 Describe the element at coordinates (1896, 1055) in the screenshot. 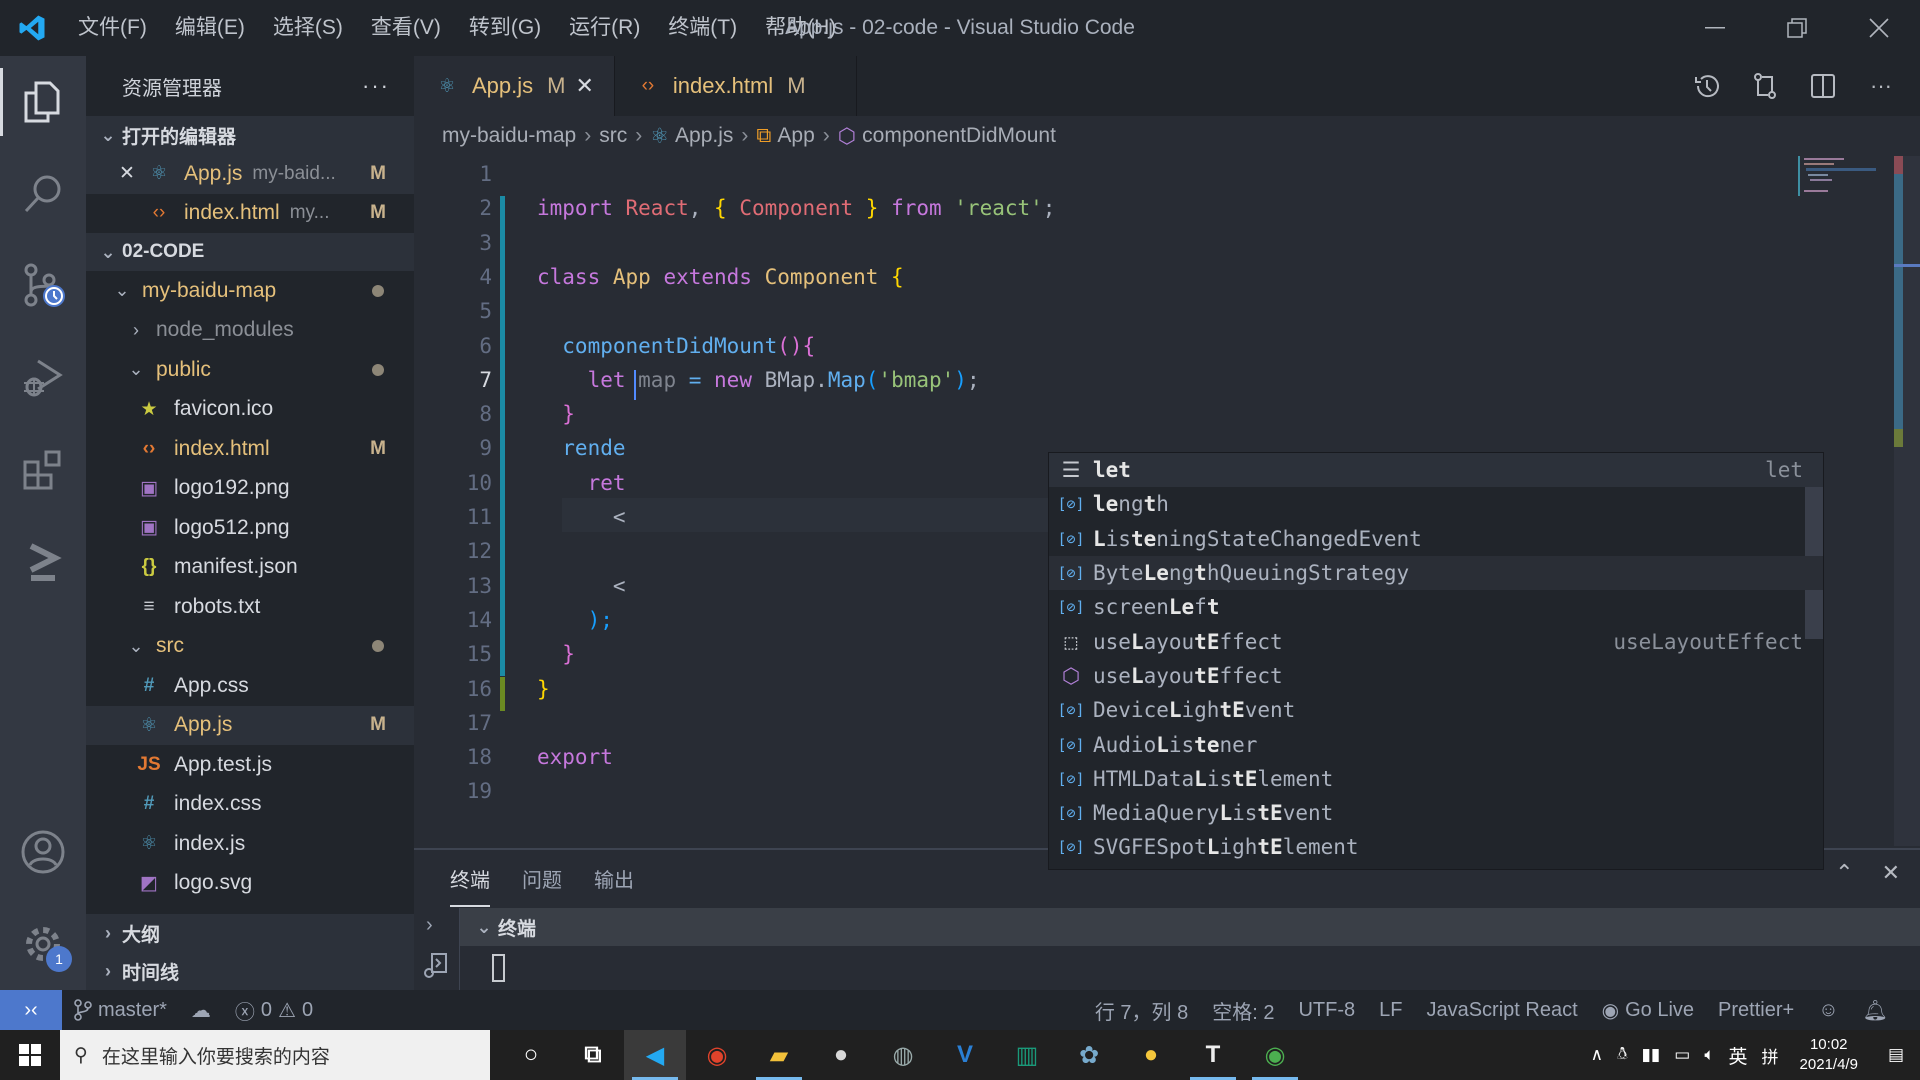

I see `action-center-icon: ▤` at that location.